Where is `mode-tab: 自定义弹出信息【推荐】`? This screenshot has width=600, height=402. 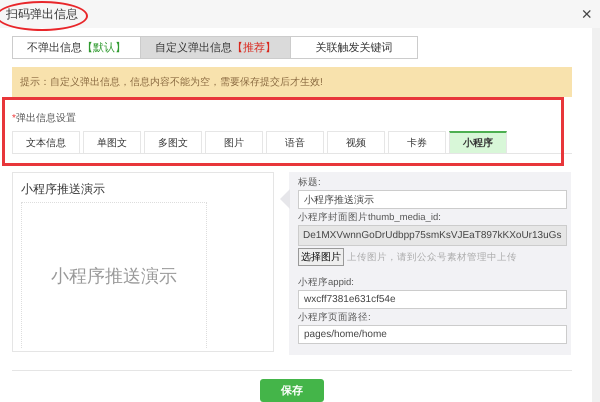 mode-tab: 自定义弹出信息【推荐】 is located at coordinates (215, 47).